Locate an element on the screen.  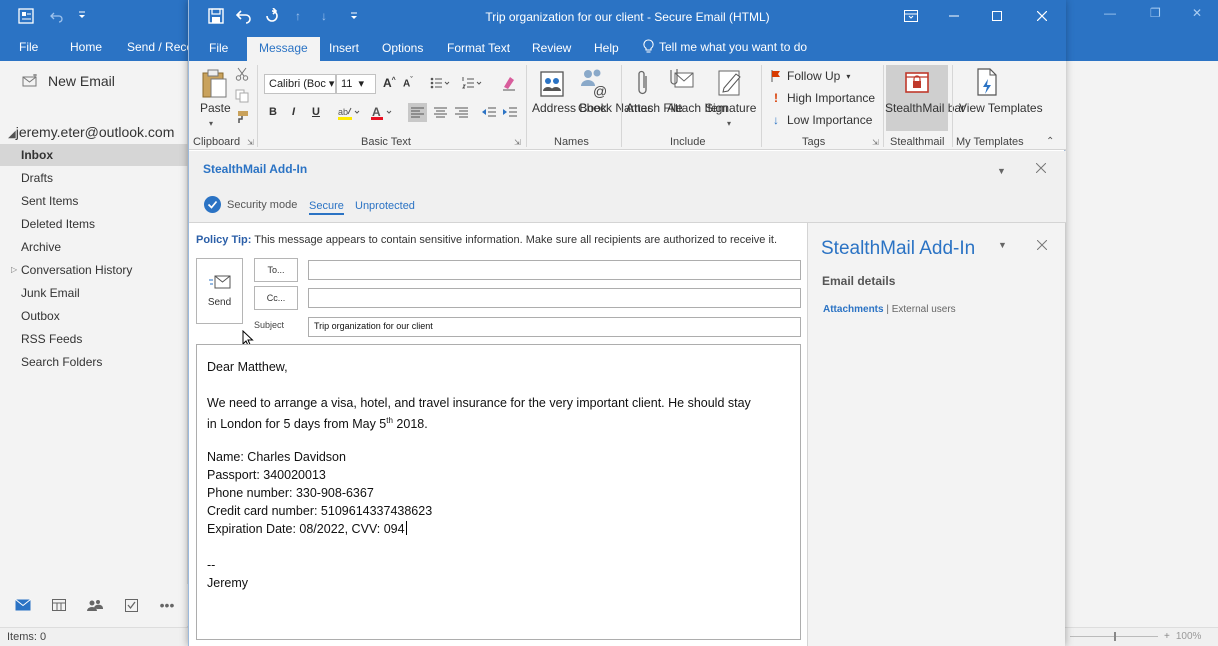
clipboard-launcher-icon: ⇲ is located at coordinates (250, 142).